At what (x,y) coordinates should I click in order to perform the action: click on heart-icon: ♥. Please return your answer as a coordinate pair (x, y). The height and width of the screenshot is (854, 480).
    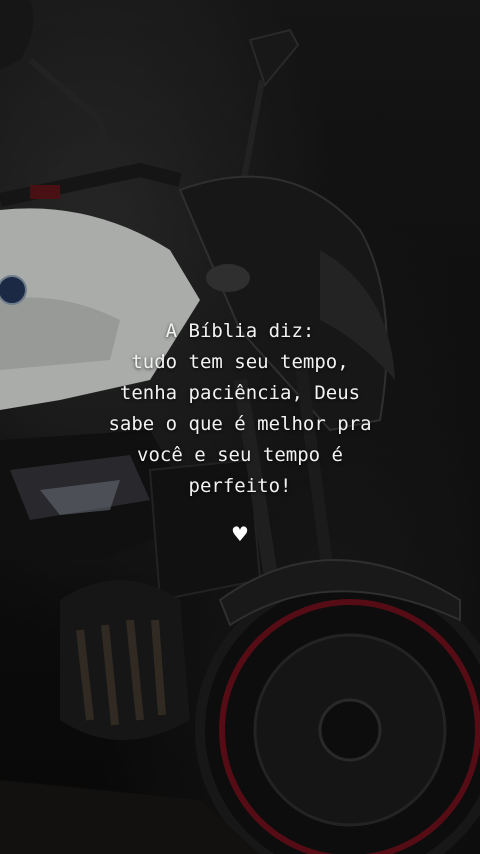
    Looking at the image, I should click on (240, 534).